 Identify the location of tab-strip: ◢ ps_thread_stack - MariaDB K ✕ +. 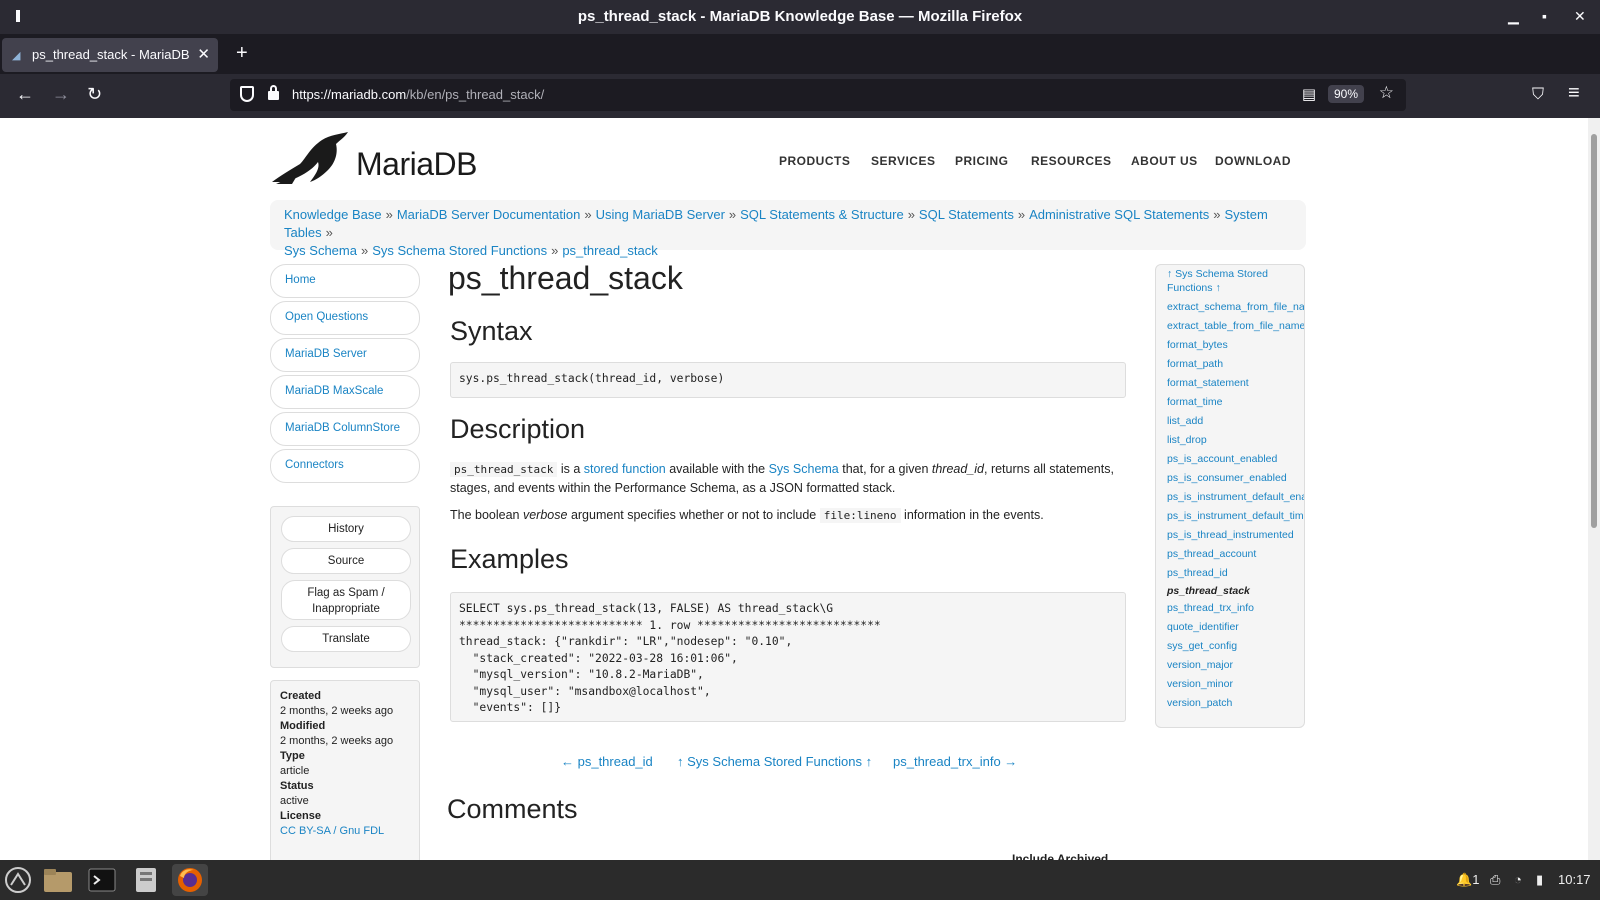
(800, 54).